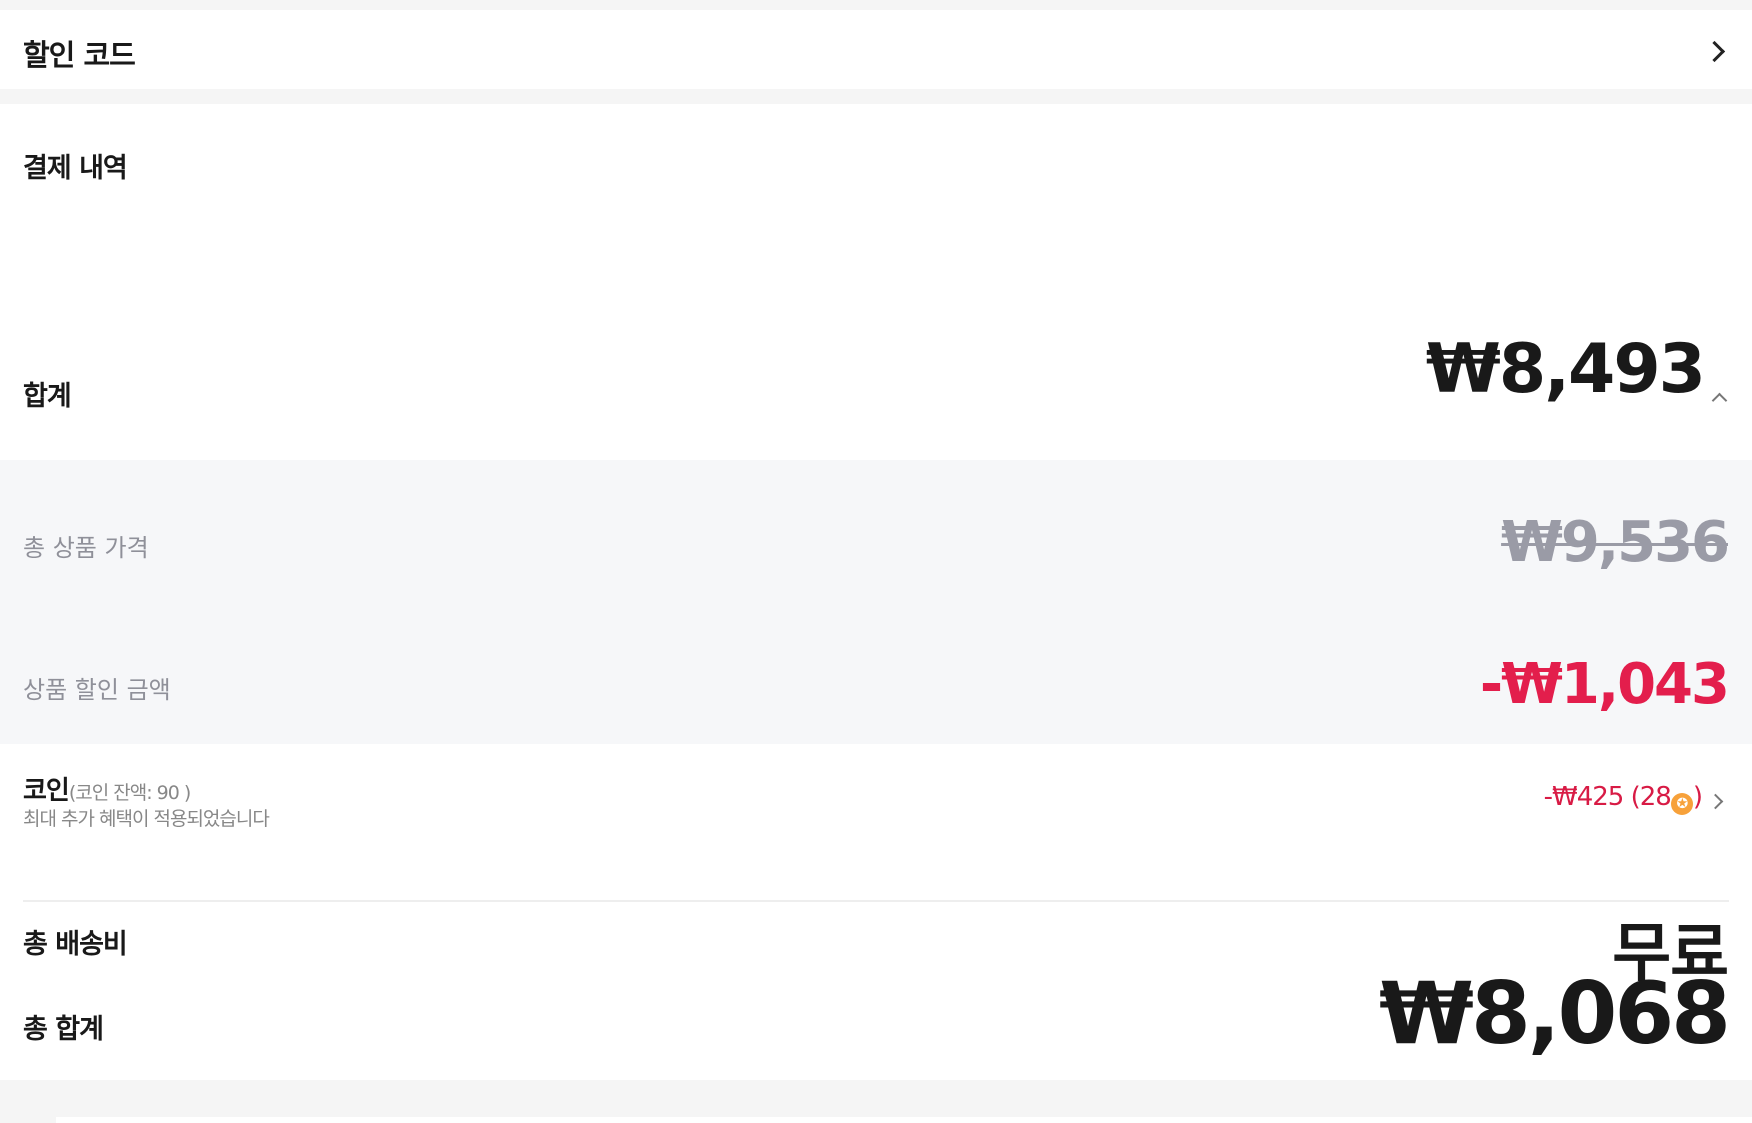  I want to click on divider, so click(876, 901).